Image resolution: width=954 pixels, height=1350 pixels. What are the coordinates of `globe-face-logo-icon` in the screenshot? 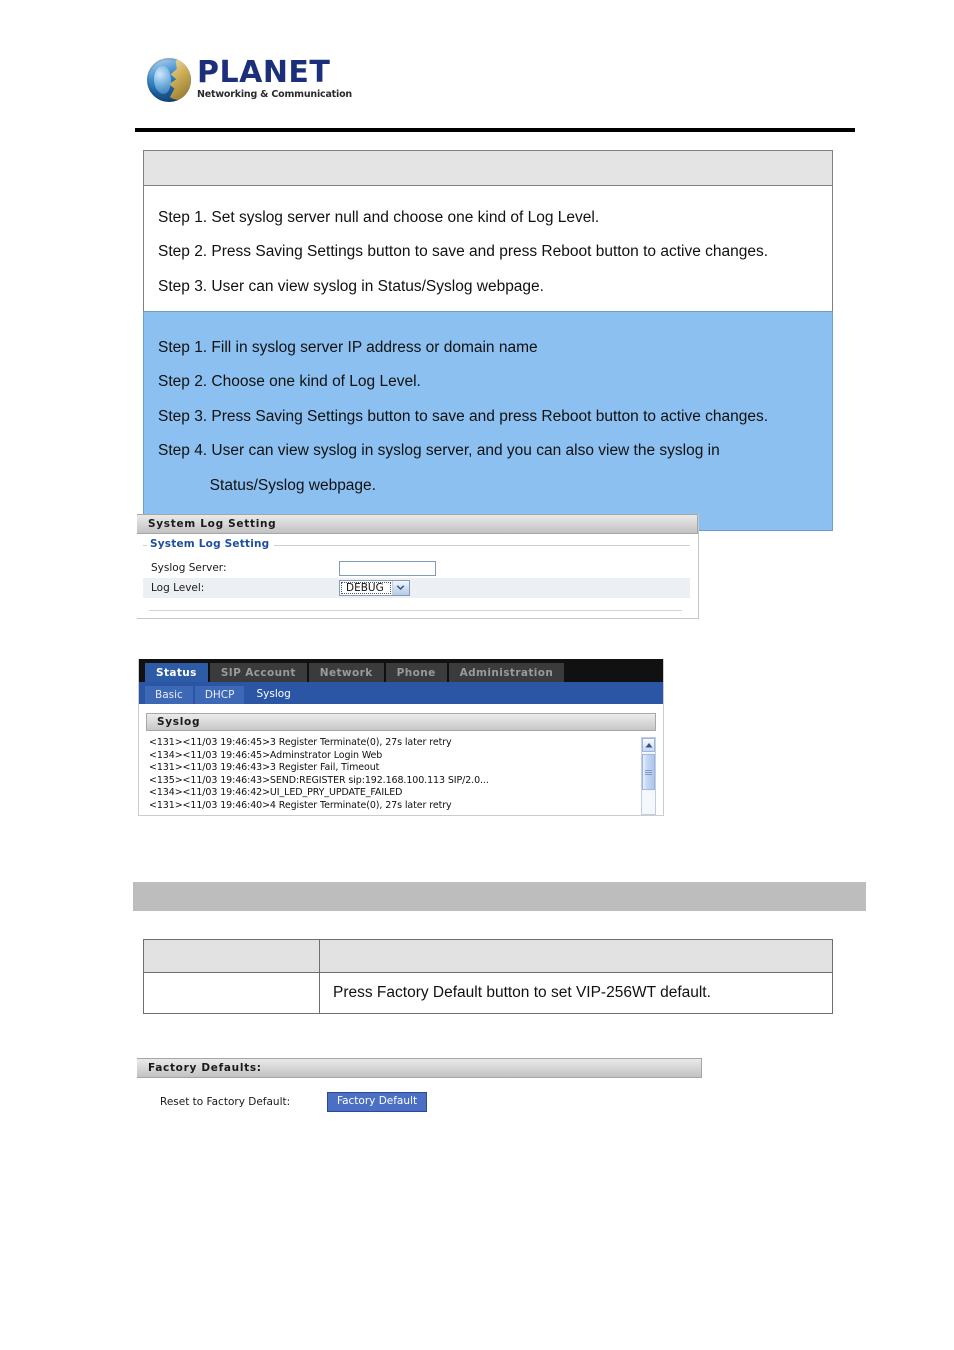 It's located at (169, 80).